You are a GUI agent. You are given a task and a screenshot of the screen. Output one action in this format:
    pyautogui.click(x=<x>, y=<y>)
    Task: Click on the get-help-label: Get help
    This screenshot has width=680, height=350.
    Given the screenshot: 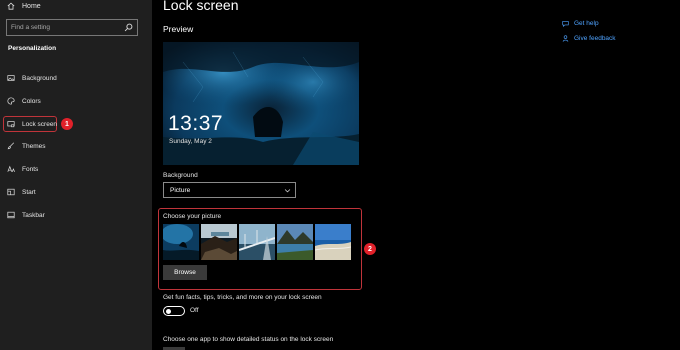 What is the action you would take?
    pyautogui.click(x=586, y=23)
    